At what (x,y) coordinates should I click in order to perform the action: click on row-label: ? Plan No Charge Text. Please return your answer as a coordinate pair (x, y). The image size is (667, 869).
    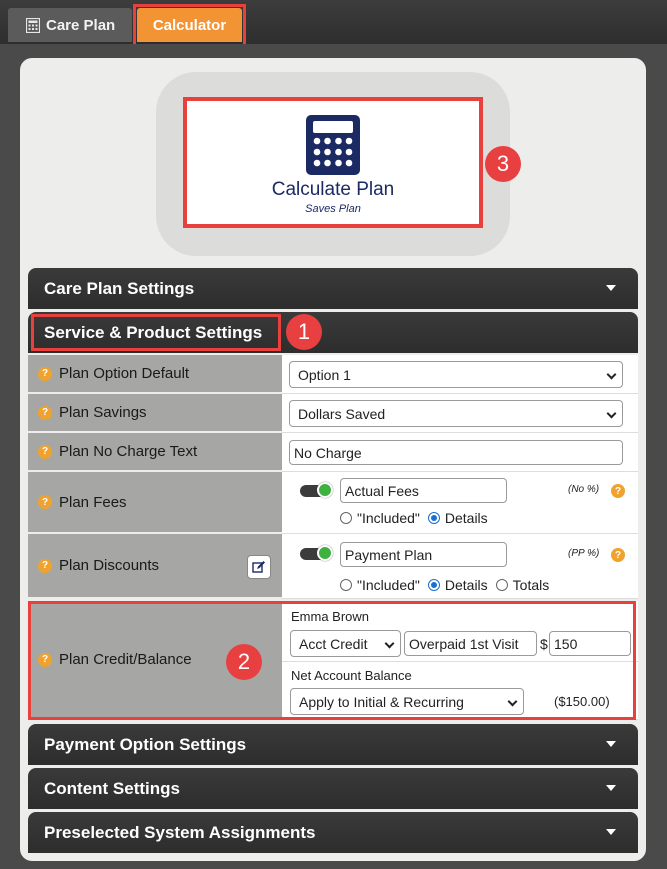
    Looking at the image, I should click on (155, 452).